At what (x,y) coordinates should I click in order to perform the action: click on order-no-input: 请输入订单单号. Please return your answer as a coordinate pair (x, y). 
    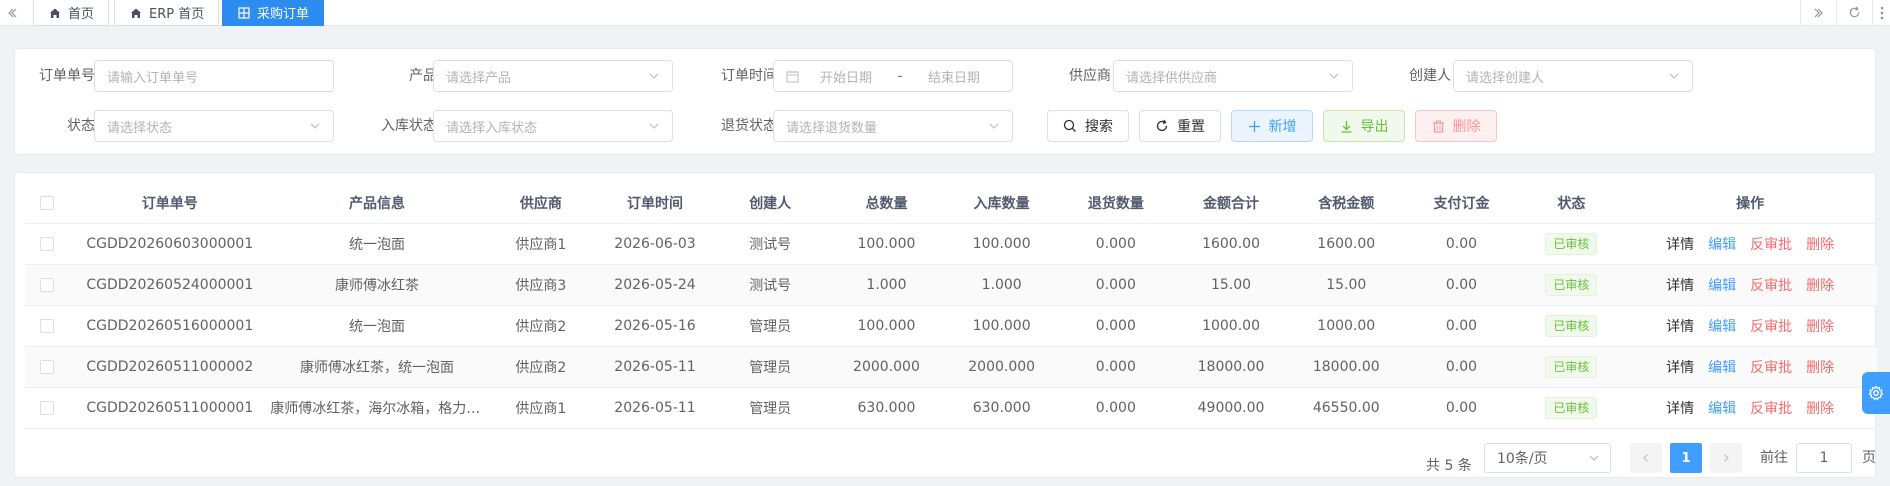
    Looking at the image, I should click on (214, 76).